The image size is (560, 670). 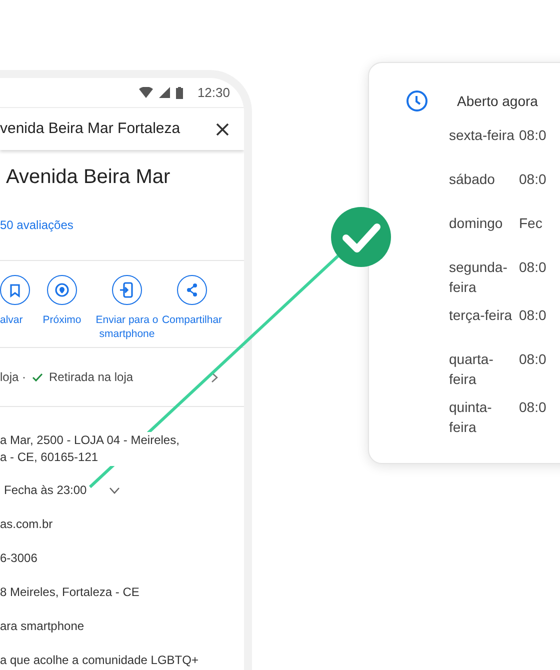 What do you see at coordinates (37, 225) in the screenshot?
I see `reviews-link: 50 avaliações` at bounding box center [37, 225].